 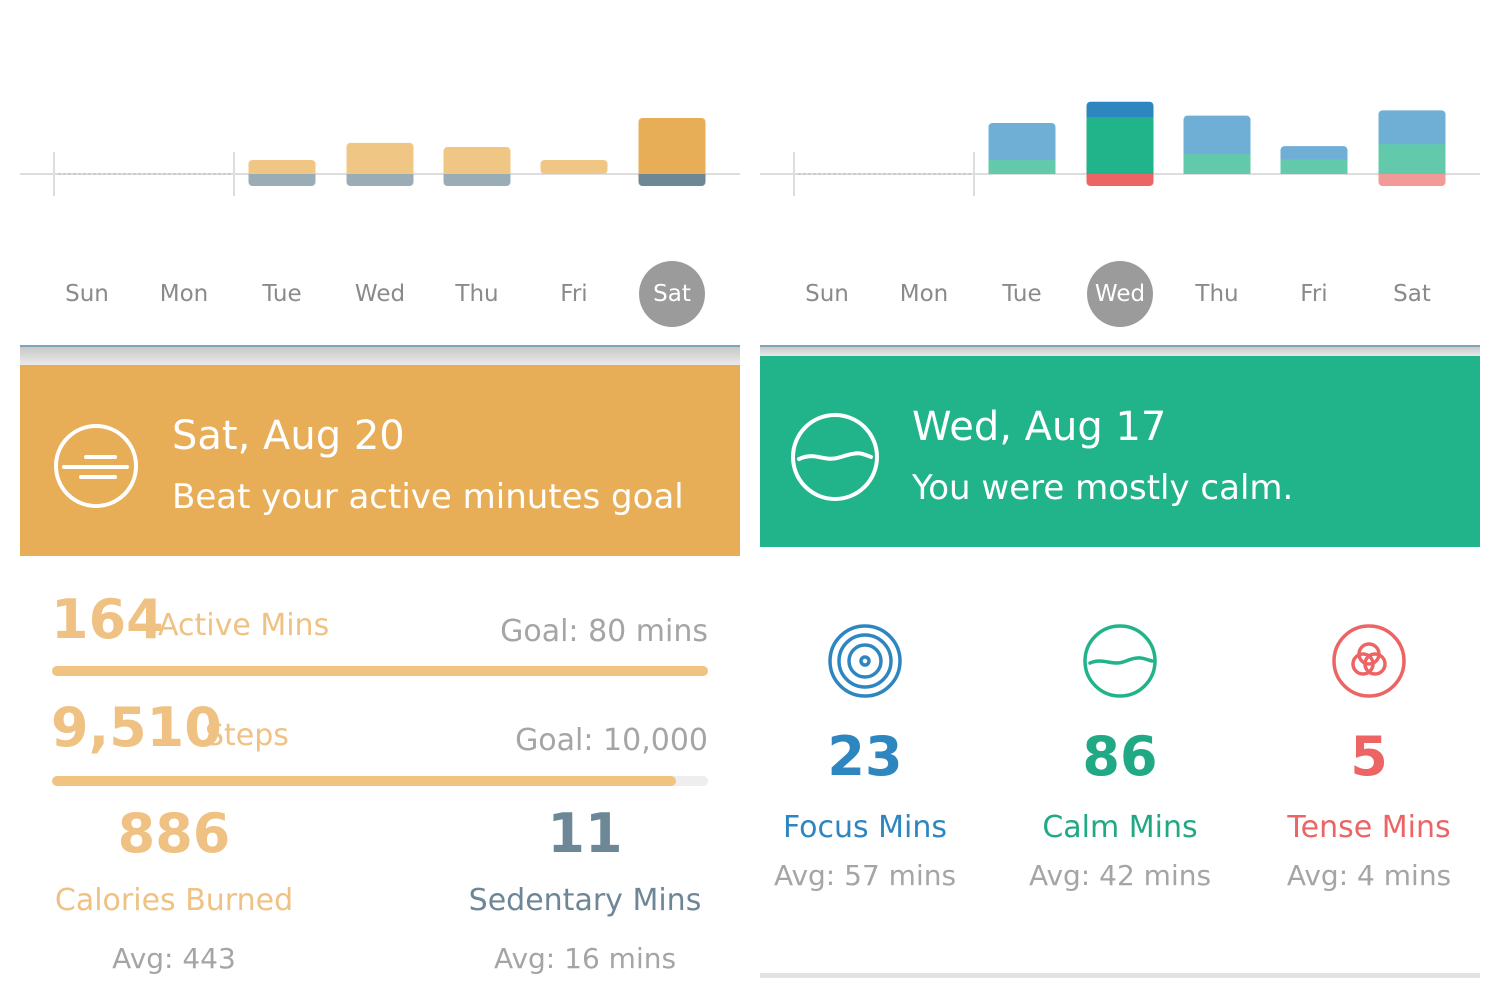 I want to click on banner-message: You were mostly calm., so click(x=1103, y=488).